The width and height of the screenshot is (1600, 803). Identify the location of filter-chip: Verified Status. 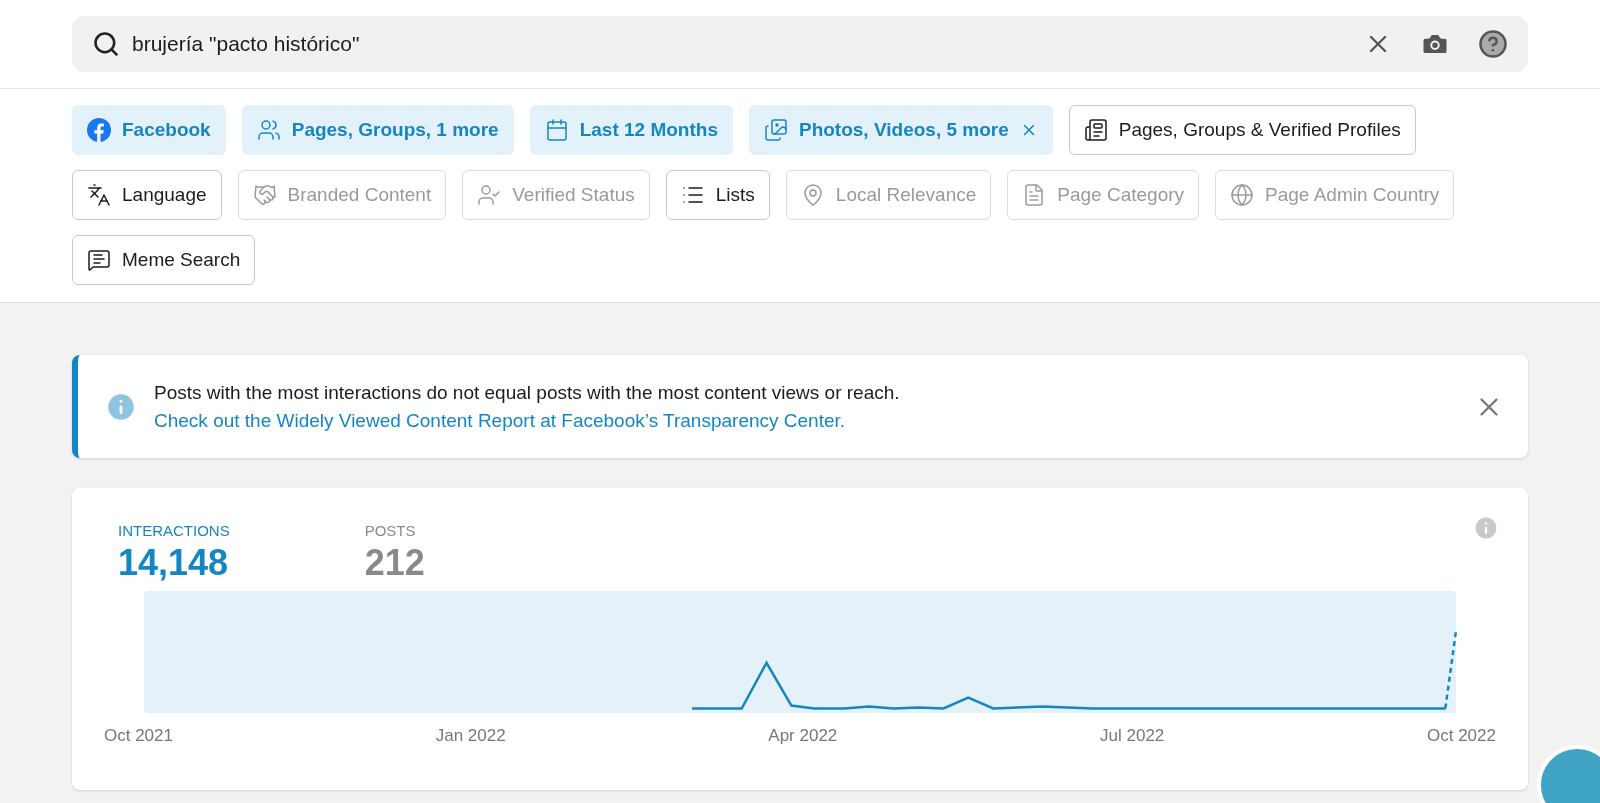
(556, 195).